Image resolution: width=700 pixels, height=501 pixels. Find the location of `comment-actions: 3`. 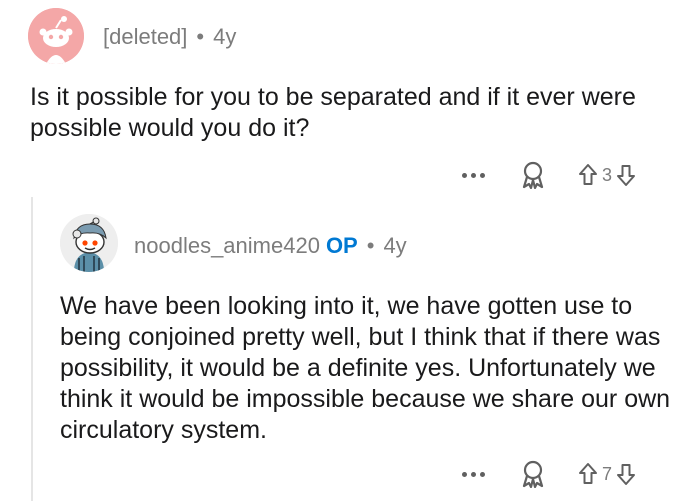

comment-actions: 3 is located at coordinates (549, 175).